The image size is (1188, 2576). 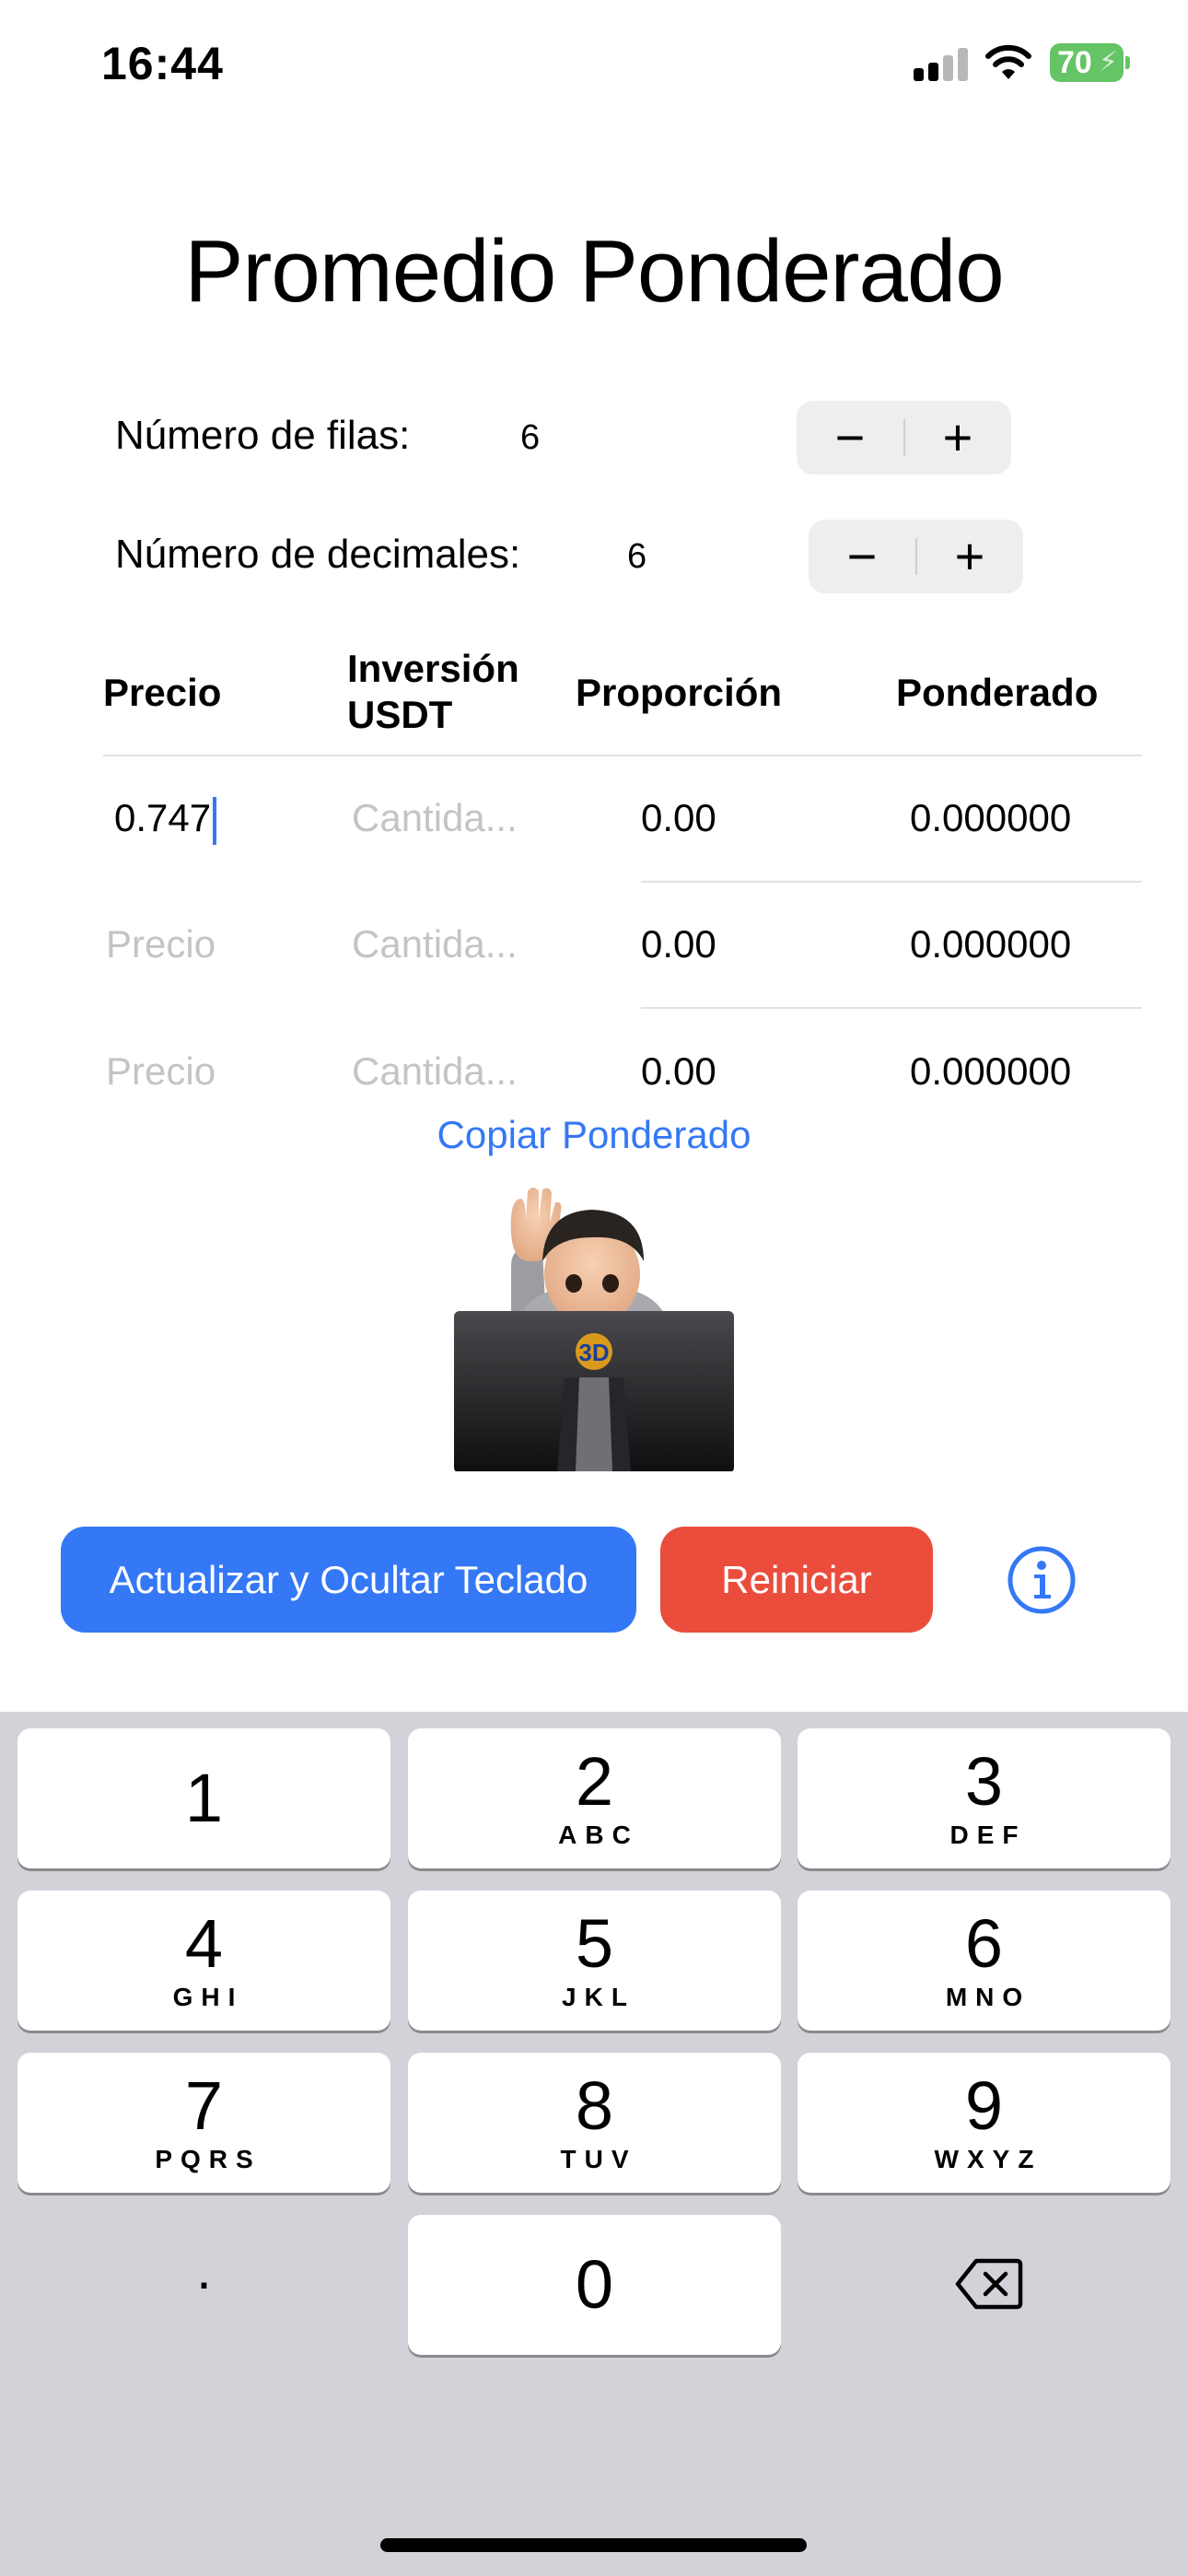 What do you see at coordinates (796, 1580) in the screenshot?
I see `reset-button: Reiniciar` at bounding box center [796, 1580].